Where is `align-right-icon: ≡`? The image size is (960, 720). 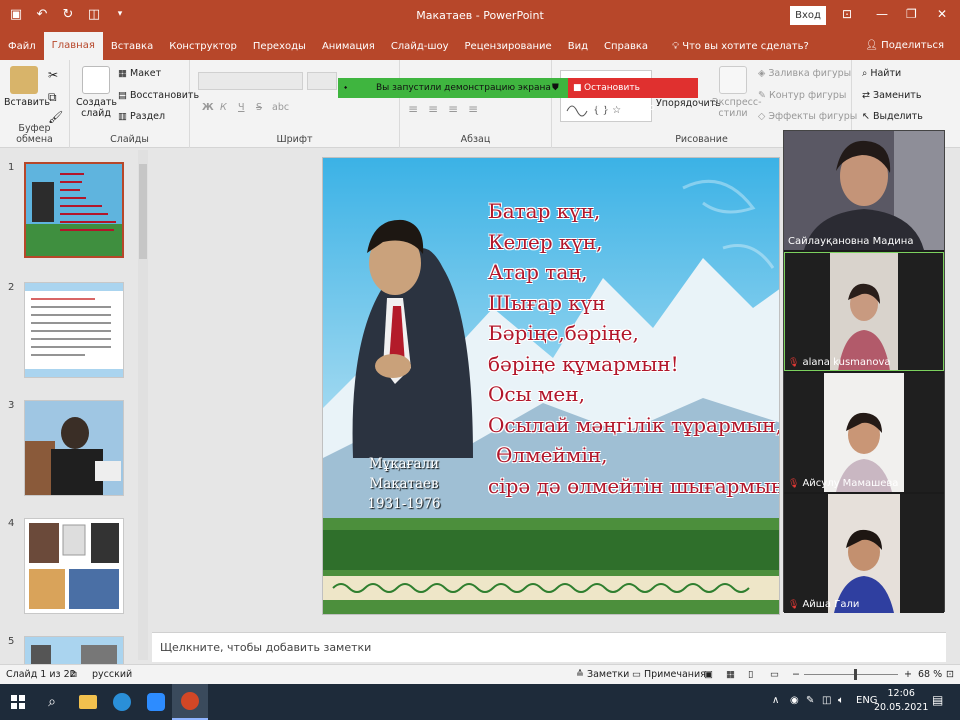 align-right-icon: ≡ is located at coordinates (453, 109).